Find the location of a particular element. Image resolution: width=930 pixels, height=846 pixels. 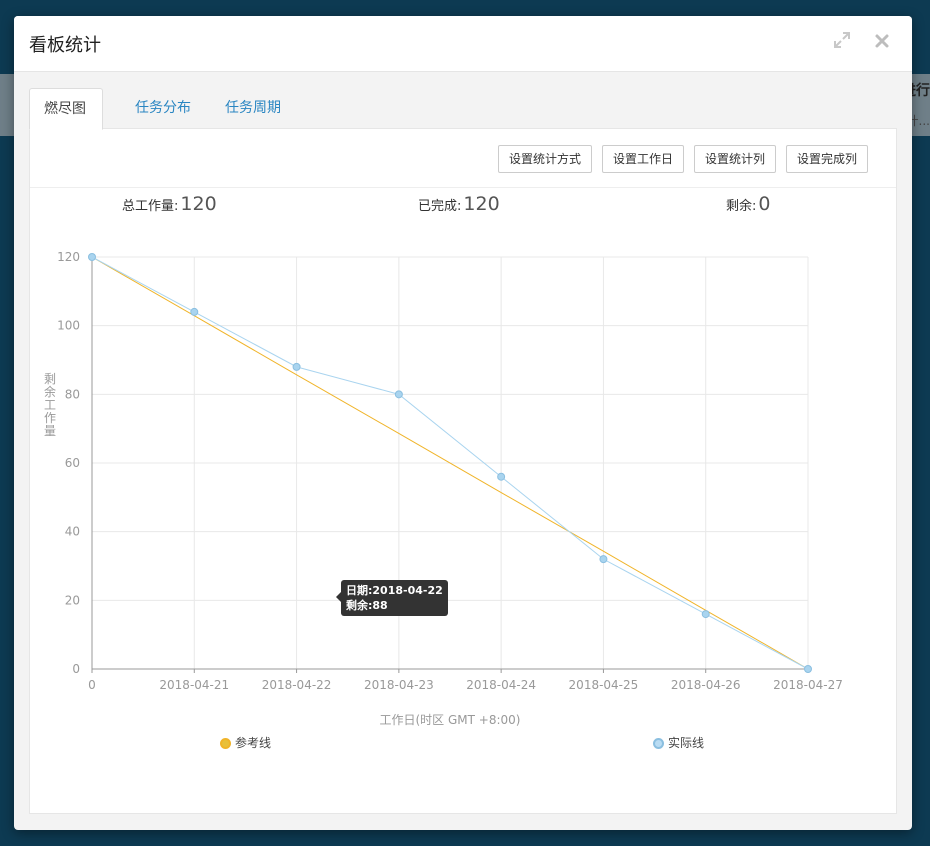

tooltip-remaining: 剩余:88 is located at coordinates (367, 605).